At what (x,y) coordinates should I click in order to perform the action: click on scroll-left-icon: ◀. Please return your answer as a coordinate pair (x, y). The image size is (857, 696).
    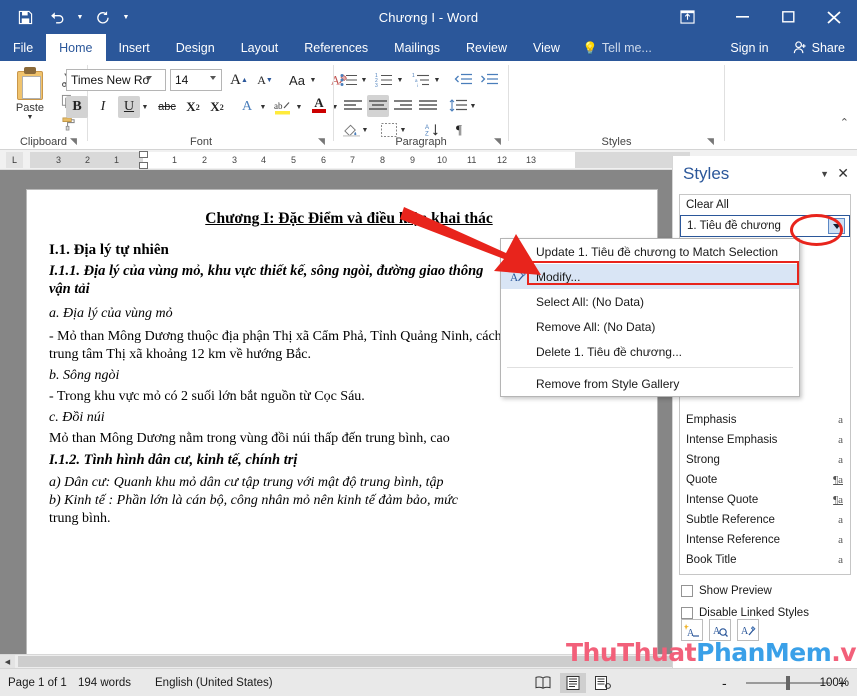
    Looking at the image, I should click on (7, 661).